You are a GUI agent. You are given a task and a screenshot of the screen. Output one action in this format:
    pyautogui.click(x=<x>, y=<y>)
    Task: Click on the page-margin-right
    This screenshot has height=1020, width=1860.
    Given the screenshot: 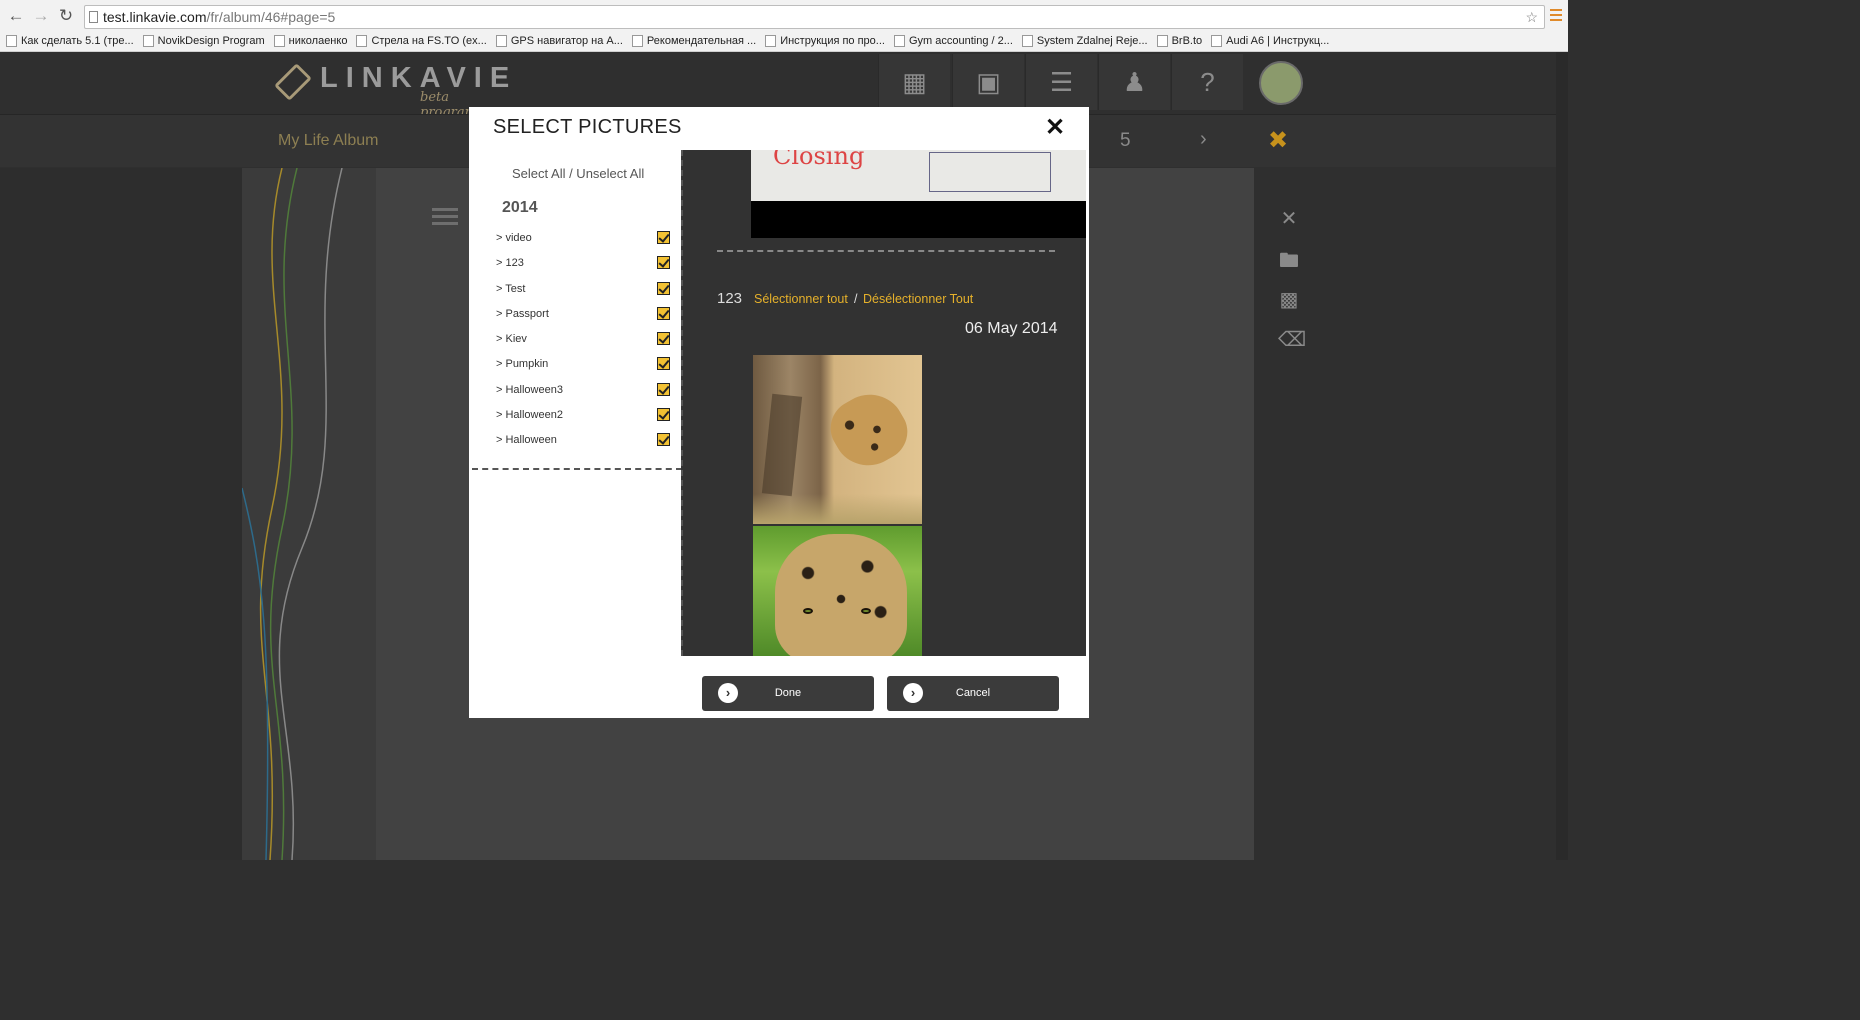 What is the action you would take?
    pyautogui.click(x=1411, y=514)
    